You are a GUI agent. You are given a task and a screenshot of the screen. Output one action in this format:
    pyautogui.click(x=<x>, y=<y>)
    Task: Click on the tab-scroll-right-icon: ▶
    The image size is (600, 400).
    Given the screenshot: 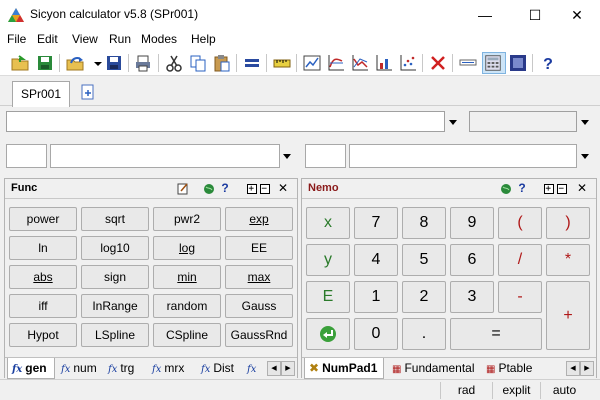 What is the action you would take?
    pyautogui.click(x=288, y=368)
    